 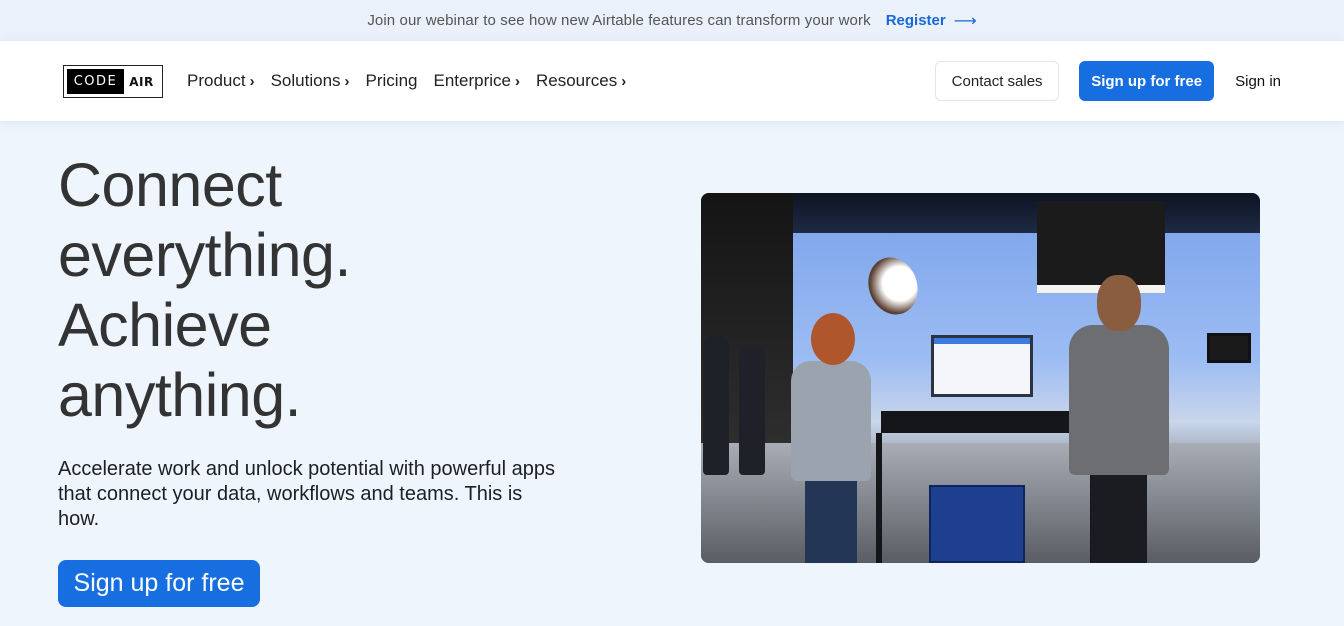 I want to click on menu-item-resources: Resources ›, so click(x=581, y=81).